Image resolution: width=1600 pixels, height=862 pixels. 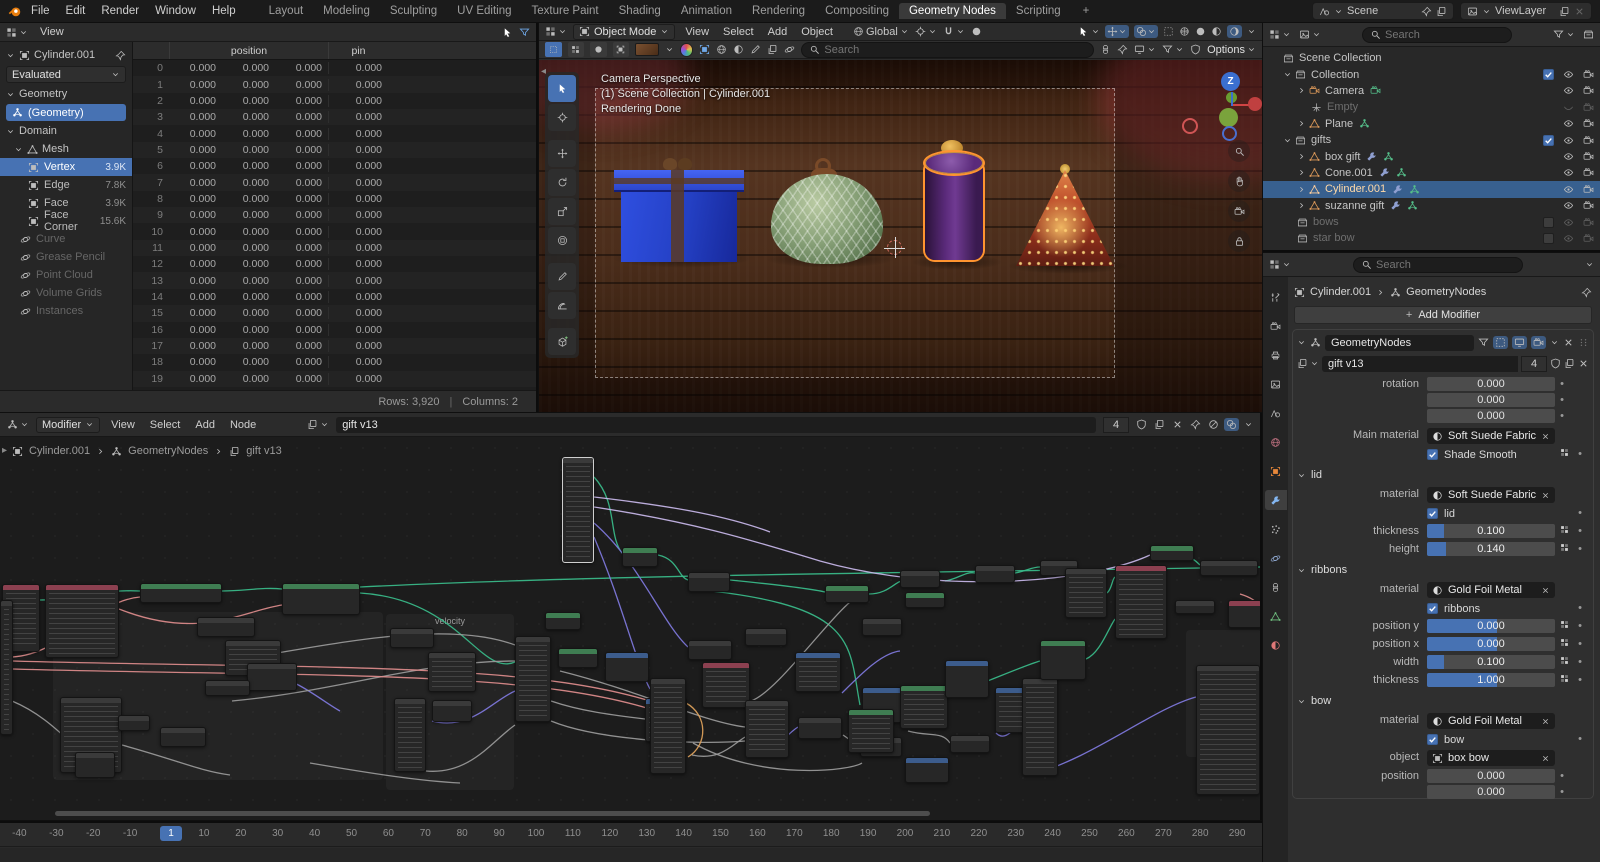 I want to click on outliner-item-box-gift: box gift, so click(x=1431, y=156).